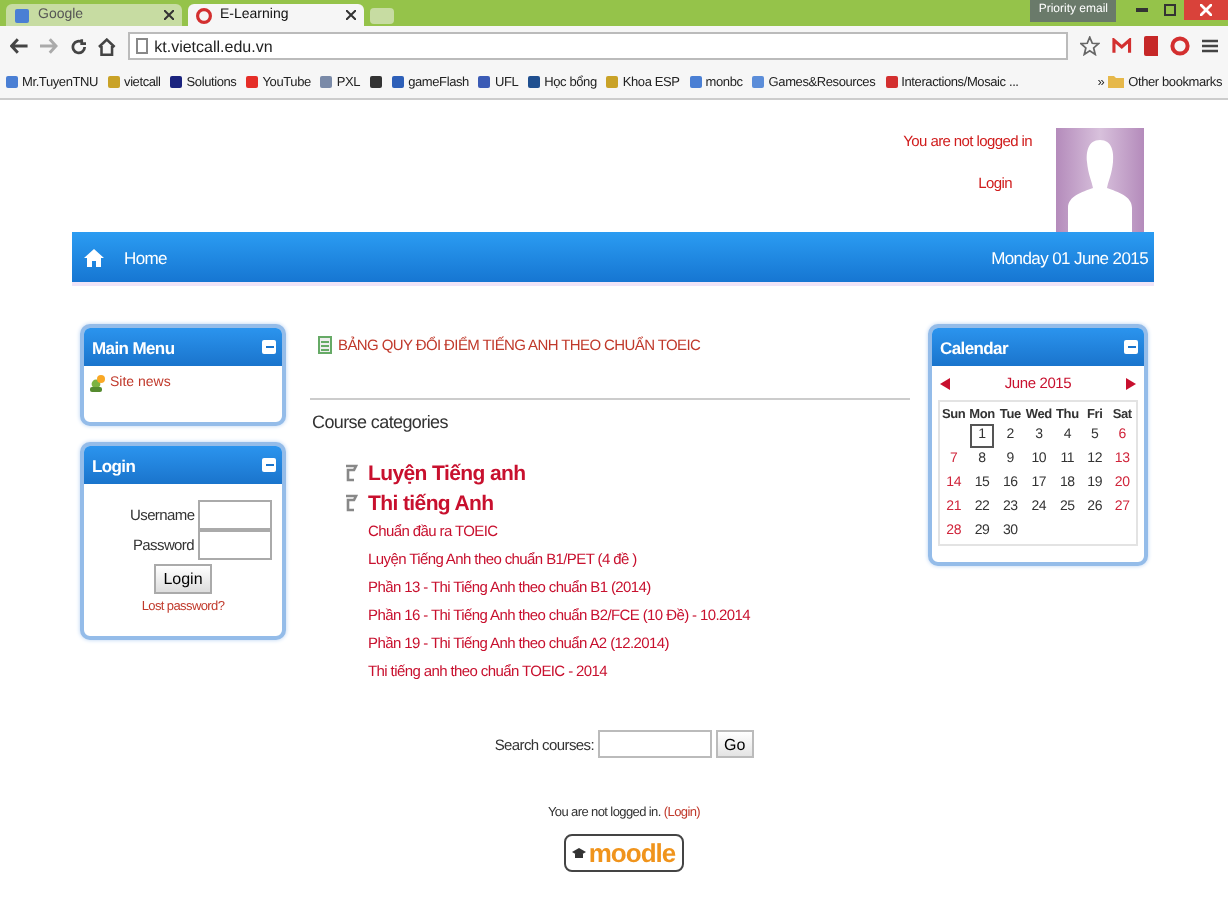 The image size is (1228, 898). I want to click on close-button, so click(1206, 10).